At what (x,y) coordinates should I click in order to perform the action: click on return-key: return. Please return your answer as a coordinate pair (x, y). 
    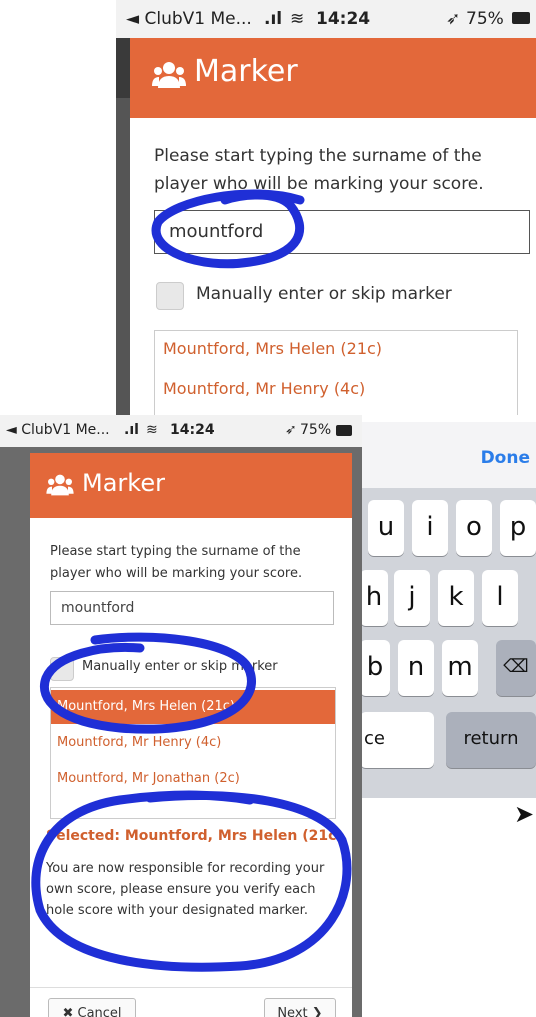
    Looking at the image, I should click on (491, 740).